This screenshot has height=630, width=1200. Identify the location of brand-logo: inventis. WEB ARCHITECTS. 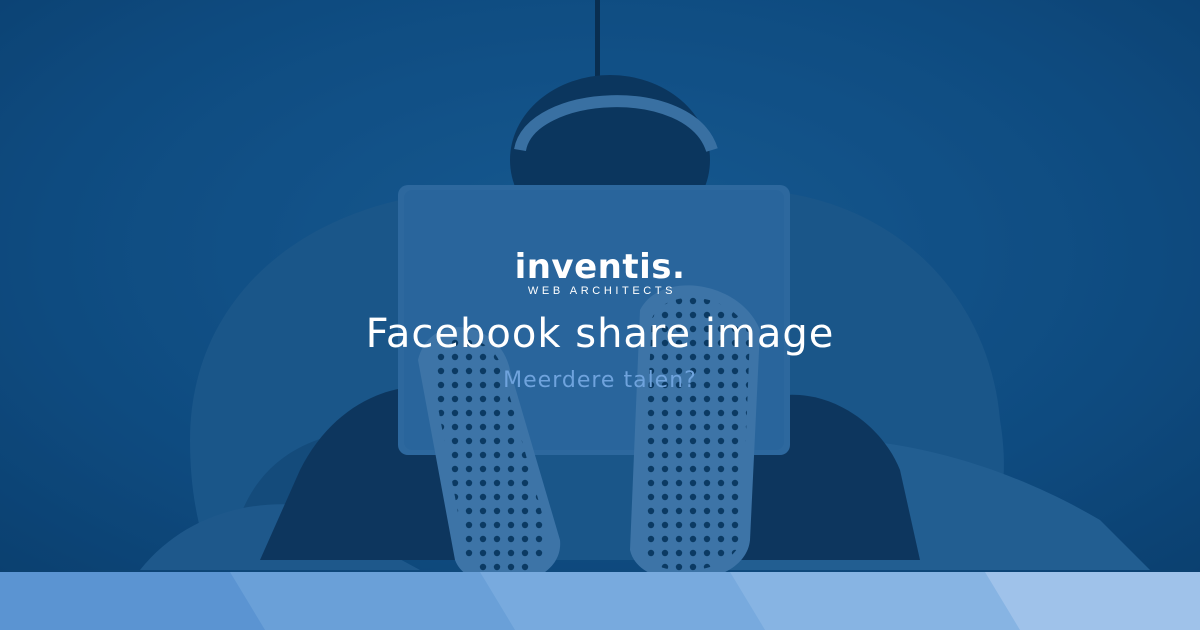
(600, 273).